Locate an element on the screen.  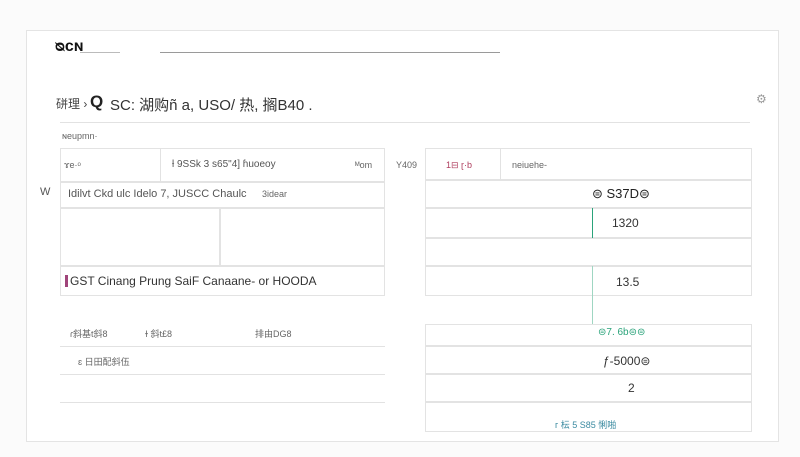
app-logo: ᴓᴄɴ is located at coordinates (69, 46).